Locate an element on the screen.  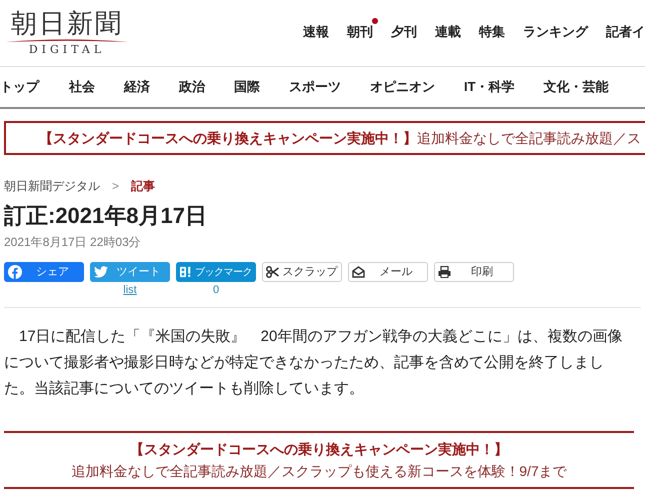
promo-headline: 【スタンダードコースへの乗り換えキャンペーン実施中！】 is located at coordinates (319, 449).